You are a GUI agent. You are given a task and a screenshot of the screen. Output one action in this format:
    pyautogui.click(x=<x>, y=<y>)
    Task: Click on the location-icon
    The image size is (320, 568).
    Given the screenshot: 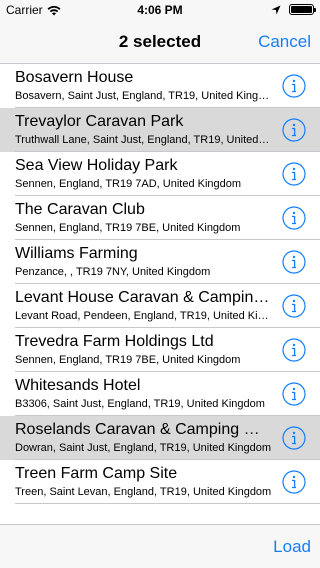 What is the action you would take?
    pyautogui.click(x=276, y=9)
    